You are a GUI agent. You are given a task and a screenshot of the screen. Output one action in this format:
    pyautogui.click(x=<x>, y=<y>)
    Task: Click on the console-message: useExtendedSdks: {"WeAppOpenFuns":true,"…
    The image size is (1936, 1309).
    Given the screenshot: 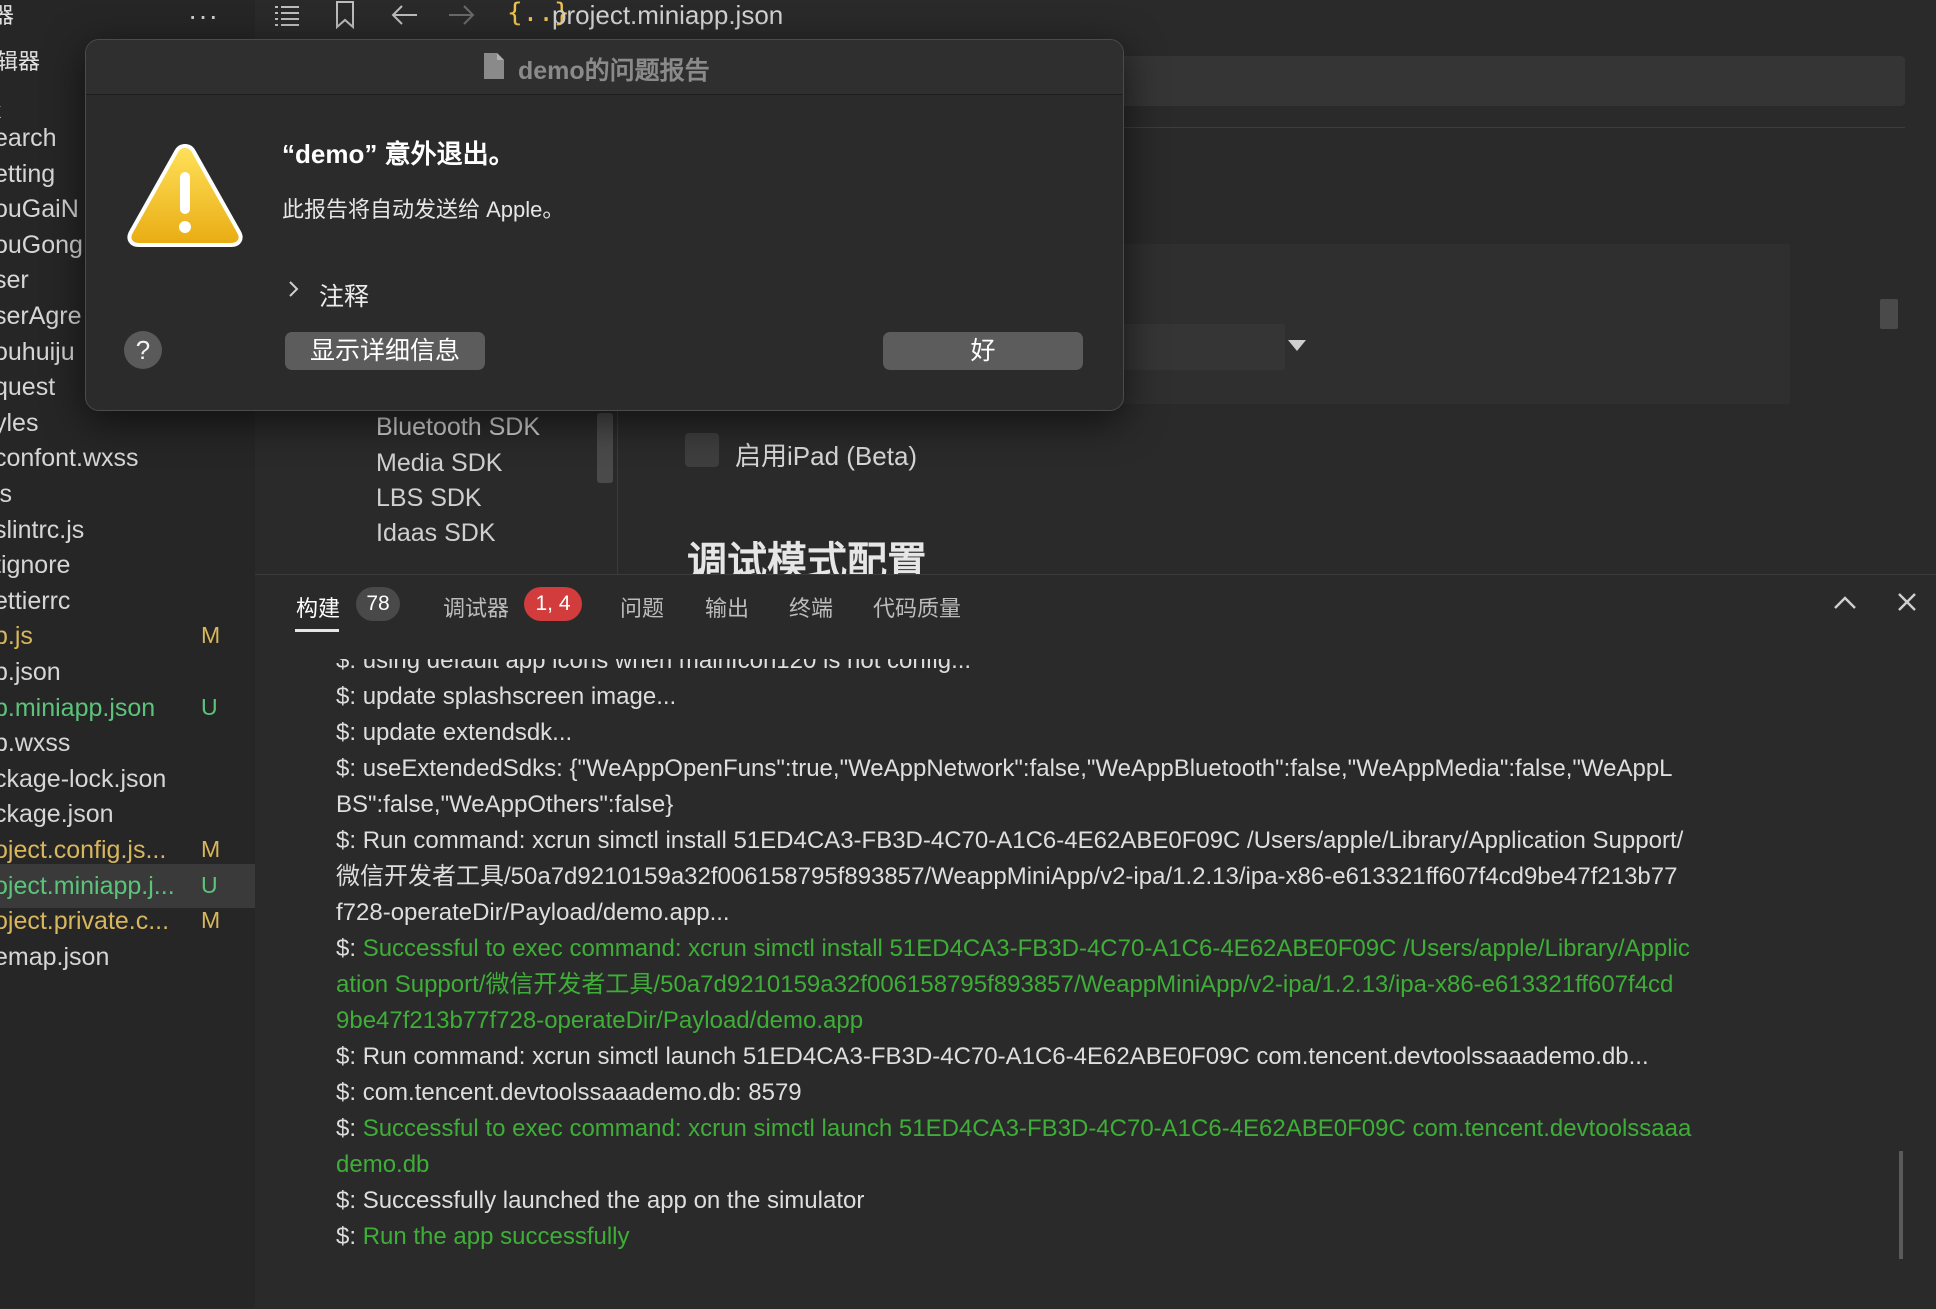 What is the action you would take?
    pyautogui.click(x=1017, y=768)
    